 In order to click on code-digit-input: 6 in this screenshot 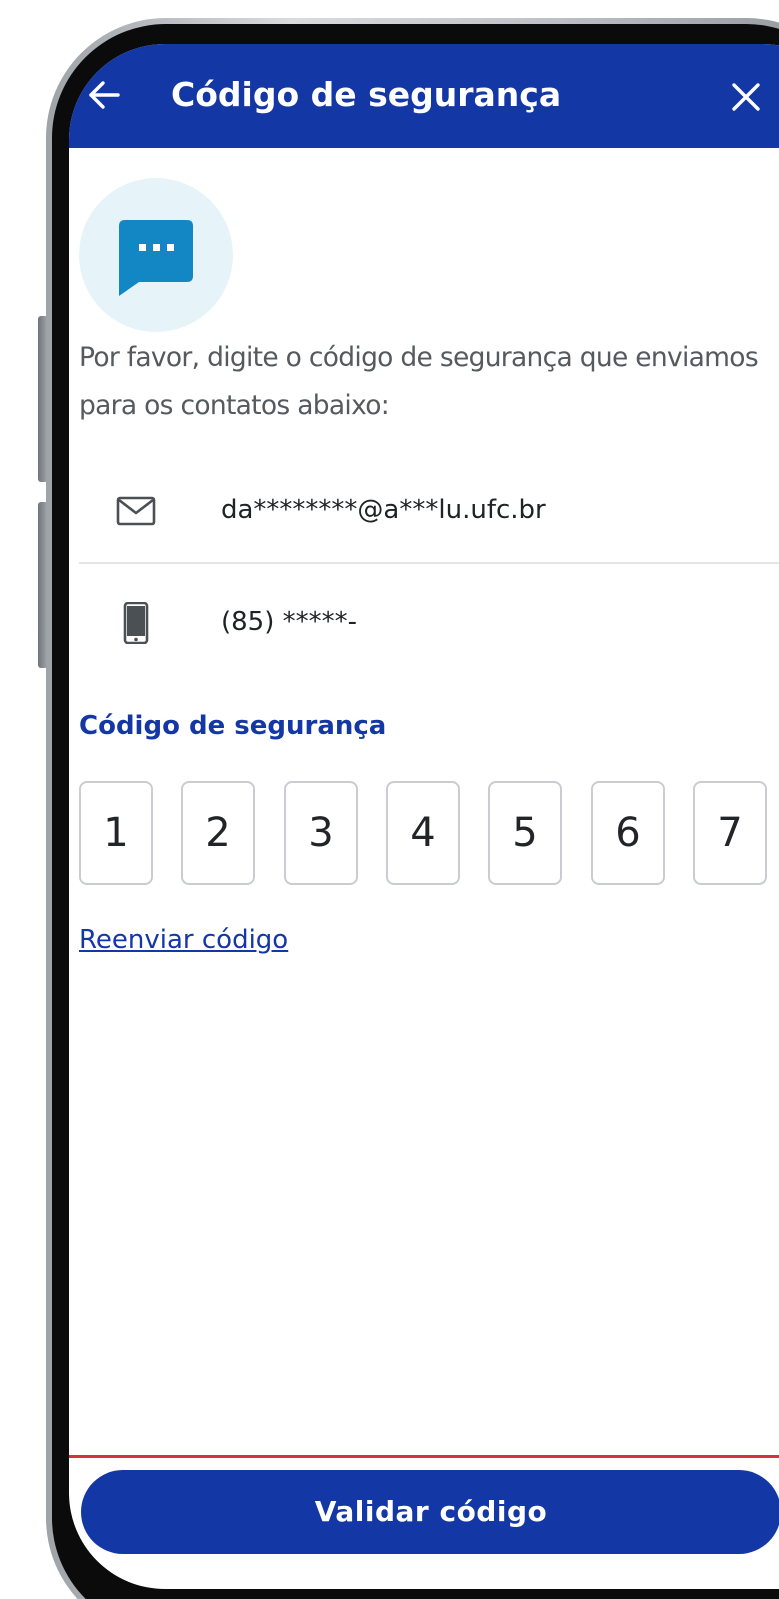, I will do `click(628, 833)`.